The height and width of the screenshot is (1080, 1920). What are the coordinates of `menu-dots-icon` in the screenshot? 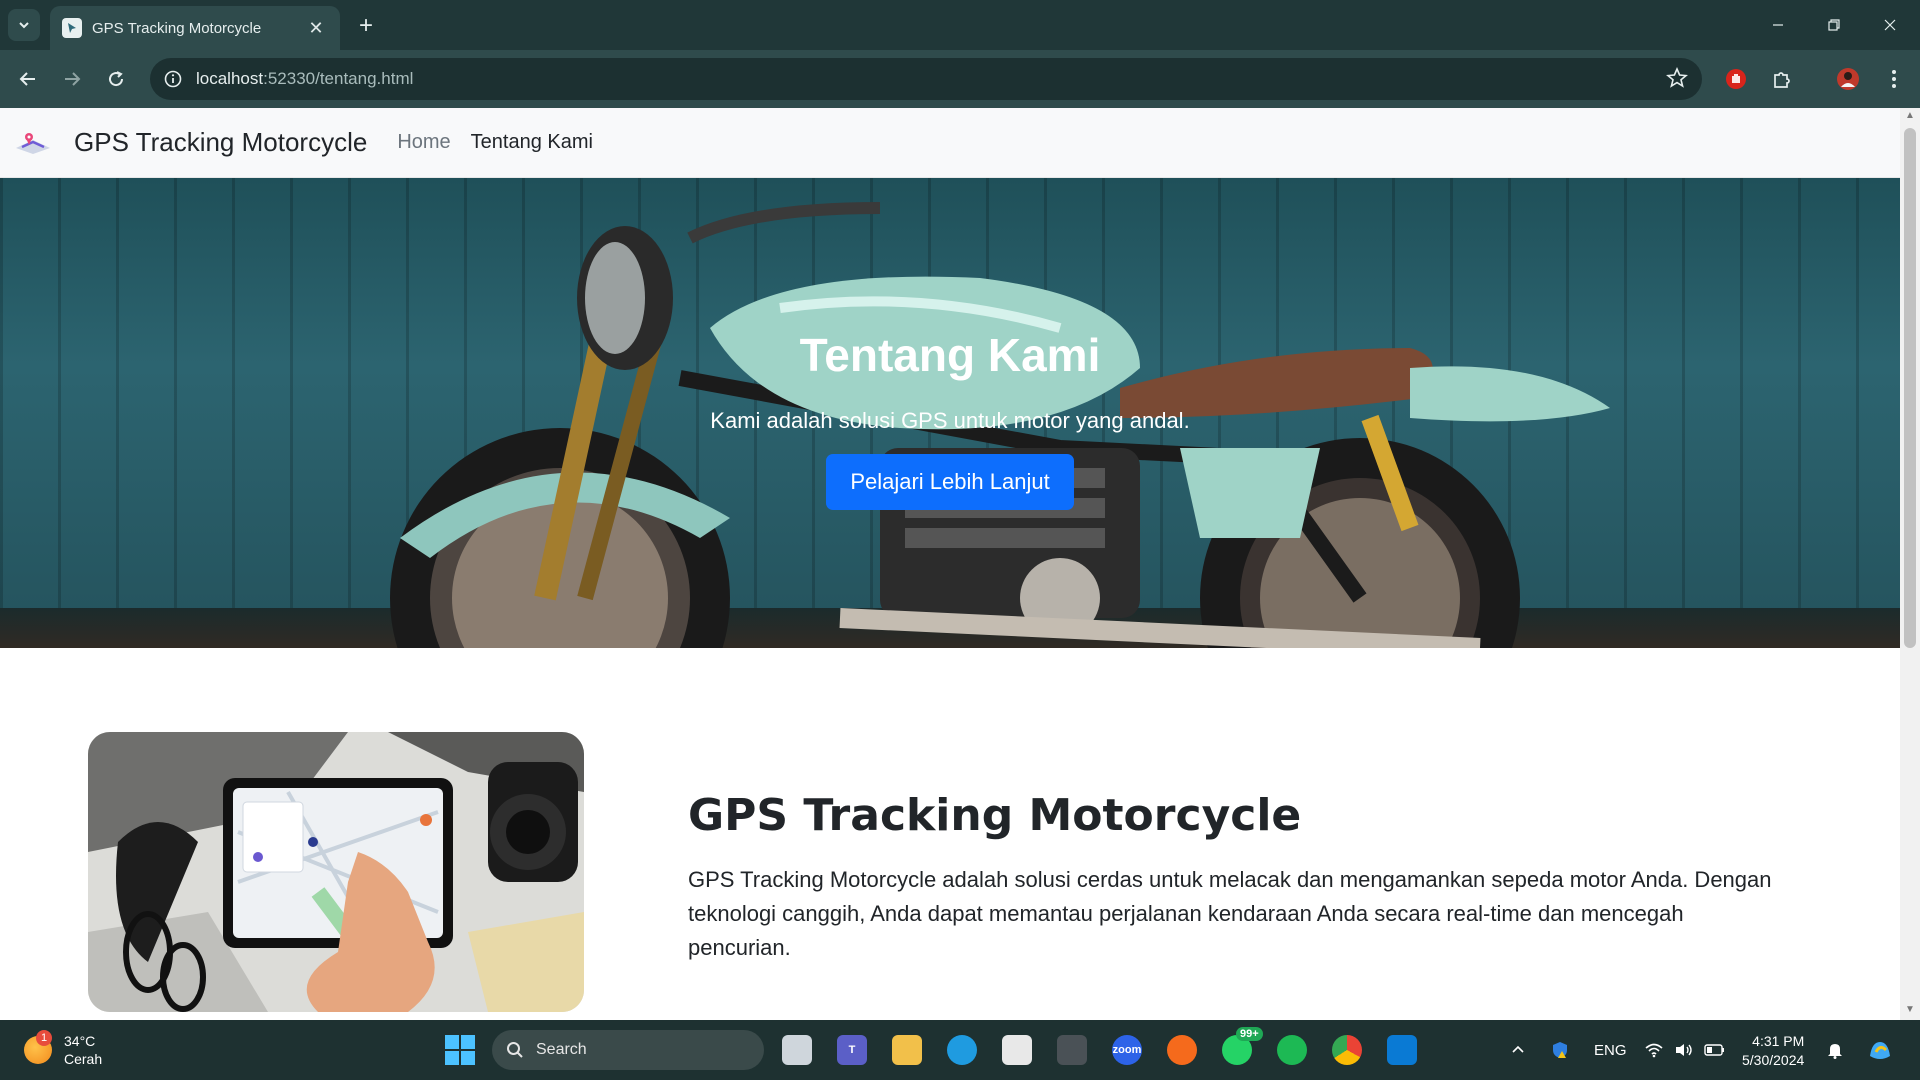 It's located at (1894, 79).